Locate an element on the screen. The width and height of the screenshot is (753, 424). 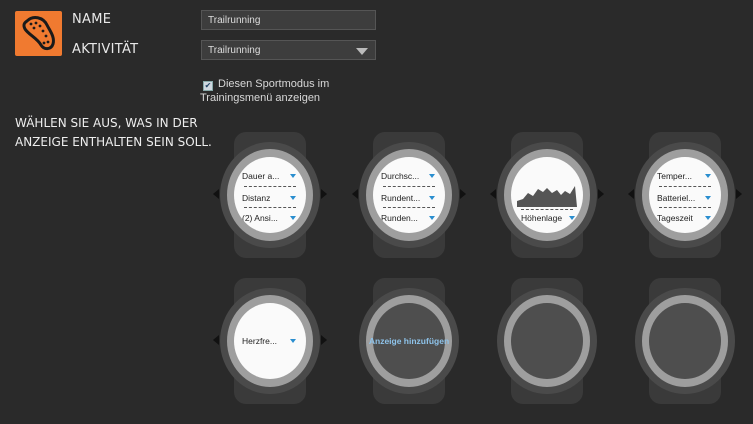
running-shoe-sole-icon is located at coordinates (38, 33).